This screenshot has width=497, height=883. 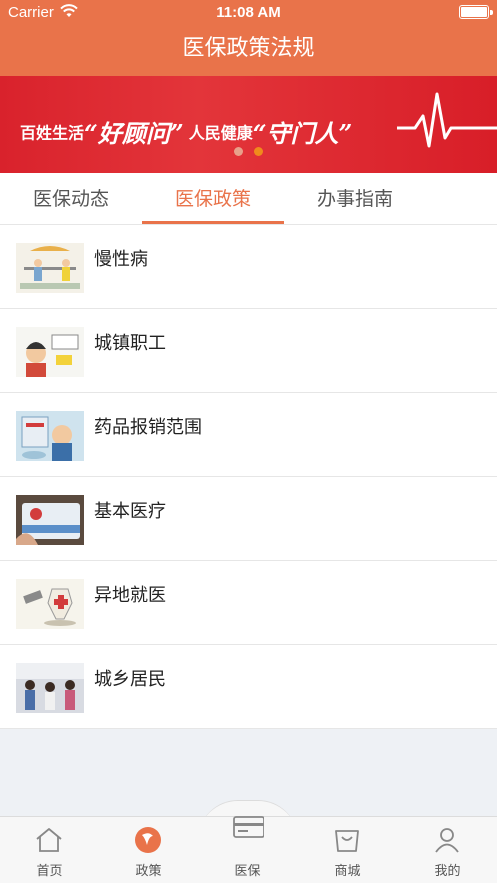 What do you see at coordinates (248, 519) in the screenshot?
I see `list-item: 基本医疗` at bounding box center [248, 519].